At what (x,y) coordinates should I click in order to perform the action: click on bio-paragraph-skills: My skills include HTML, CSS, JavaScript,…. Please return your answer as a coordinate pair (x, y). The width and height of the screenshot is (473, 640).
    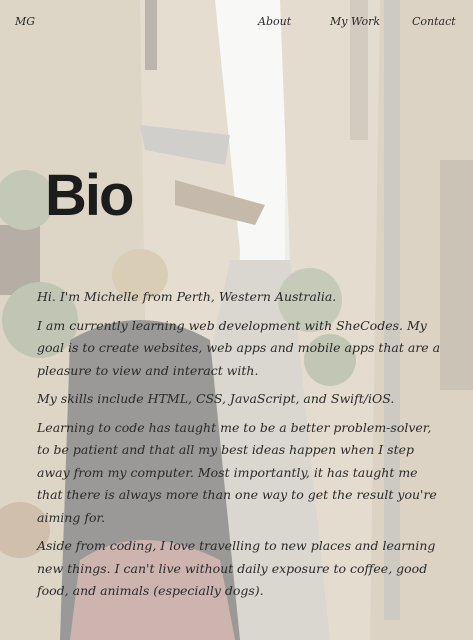
    Looking at the image, I should click on (216, 398).